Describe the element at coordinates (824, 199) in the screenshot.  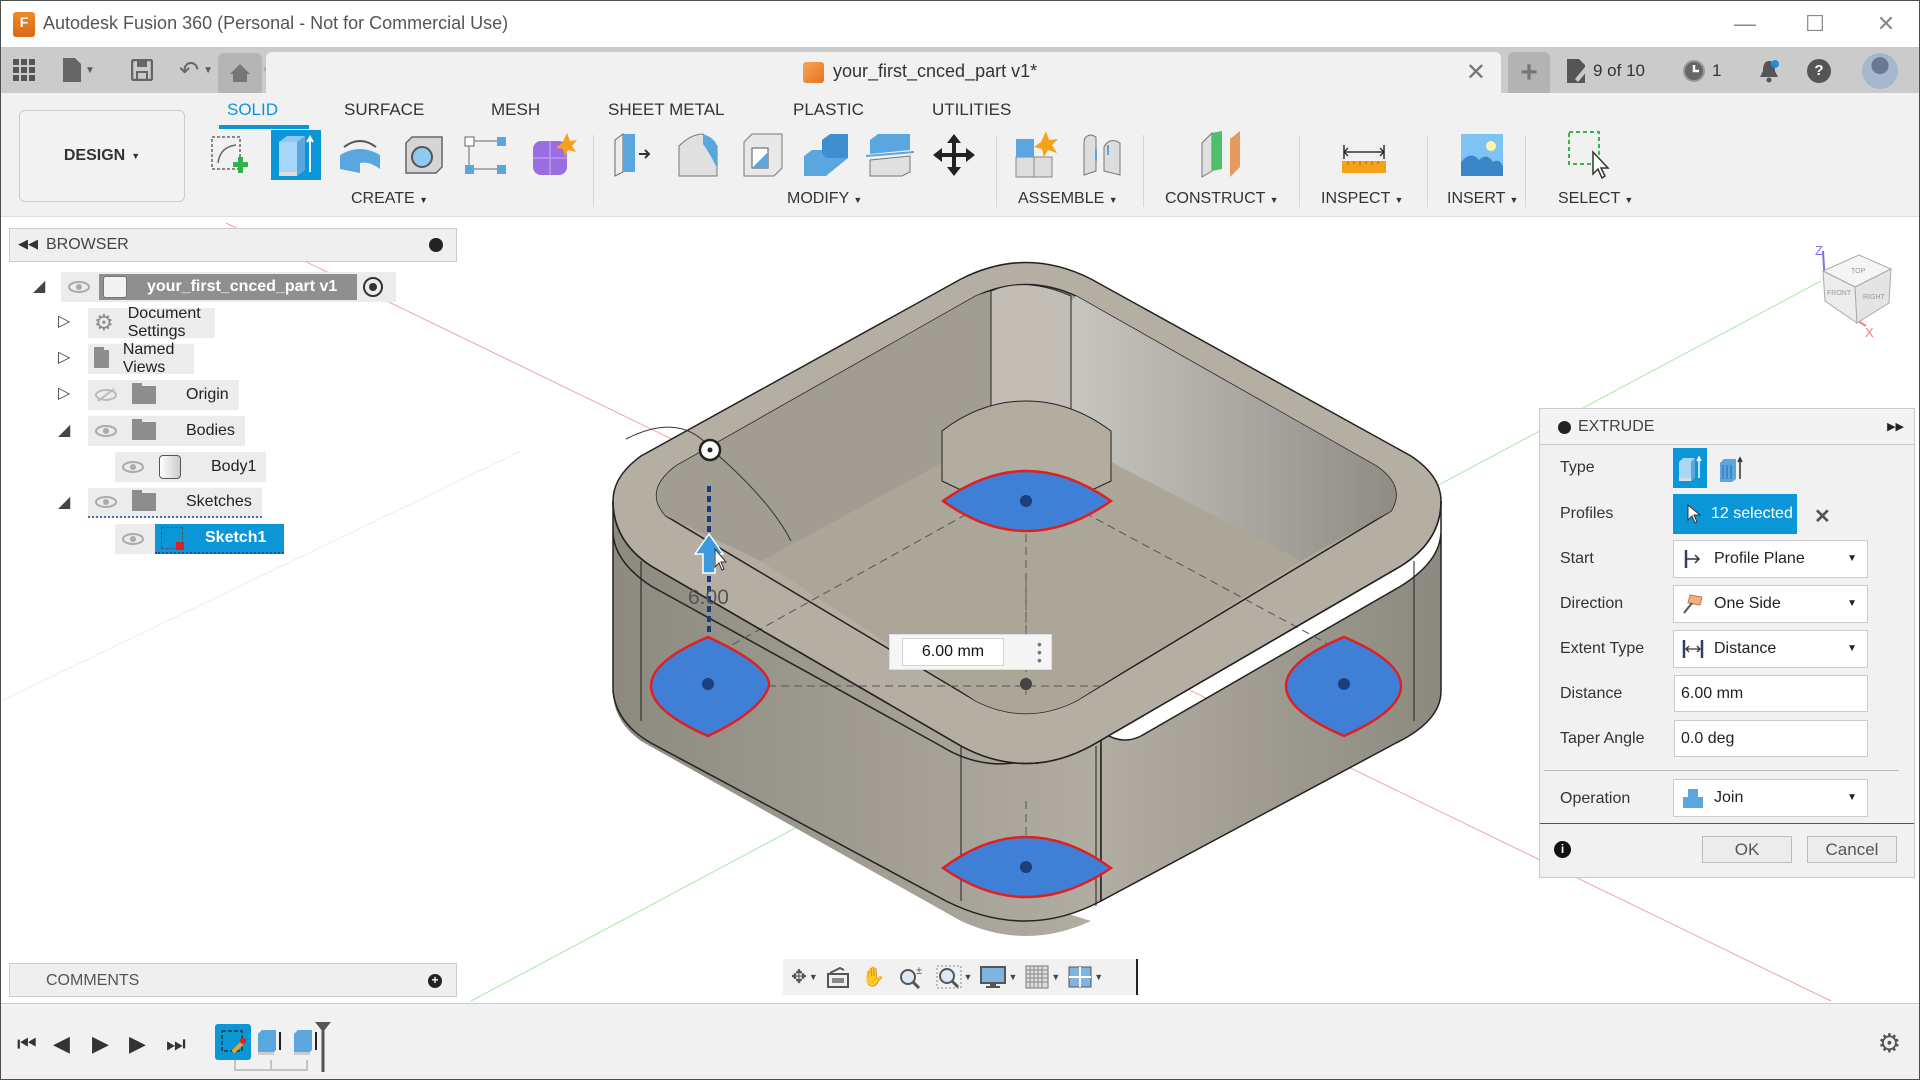
I see `modify-menu: MODIFY ▼` at that location.